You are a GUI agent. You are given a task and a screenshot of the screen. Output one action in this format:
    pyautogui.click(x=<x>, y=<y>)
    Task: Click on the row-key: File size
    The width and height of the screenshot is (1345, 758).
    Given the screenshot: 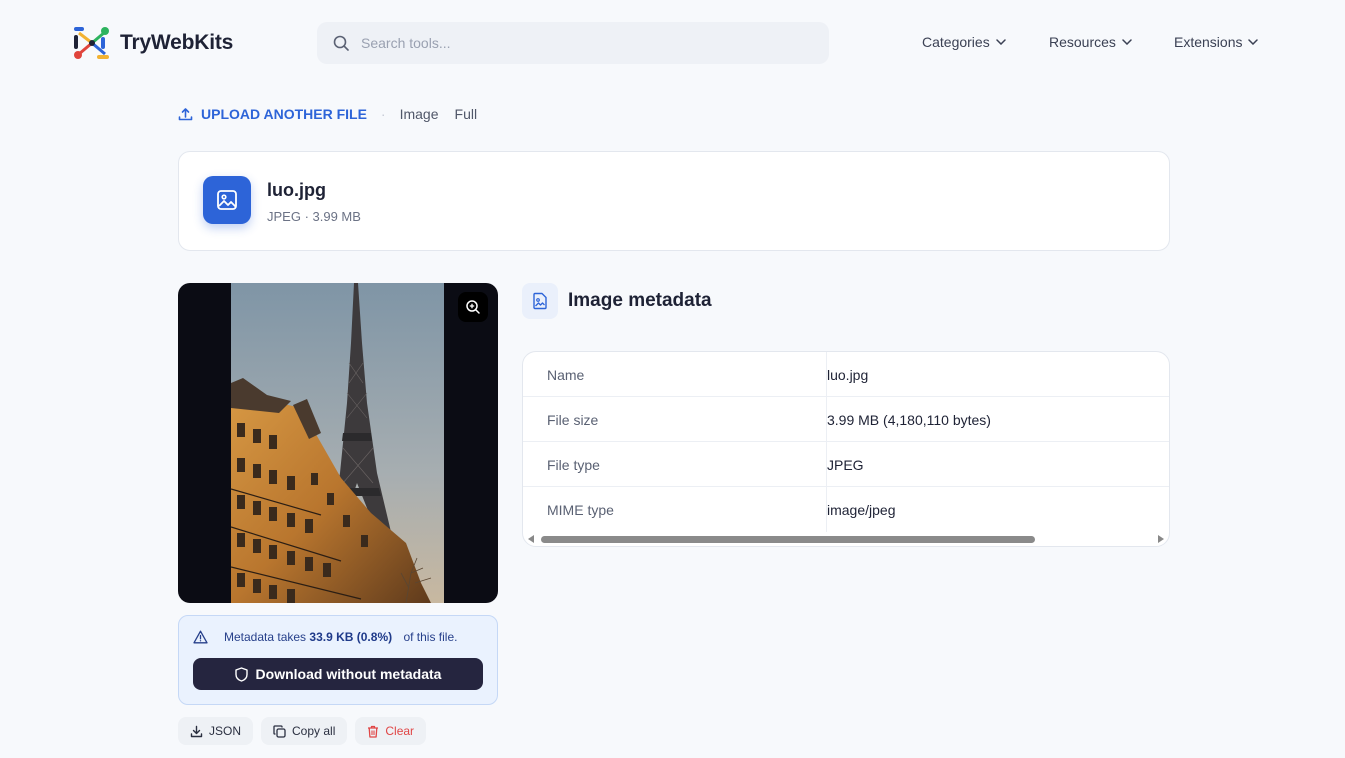 What is the action you would take?
    pyautogui.click(x=573, y=420)
    